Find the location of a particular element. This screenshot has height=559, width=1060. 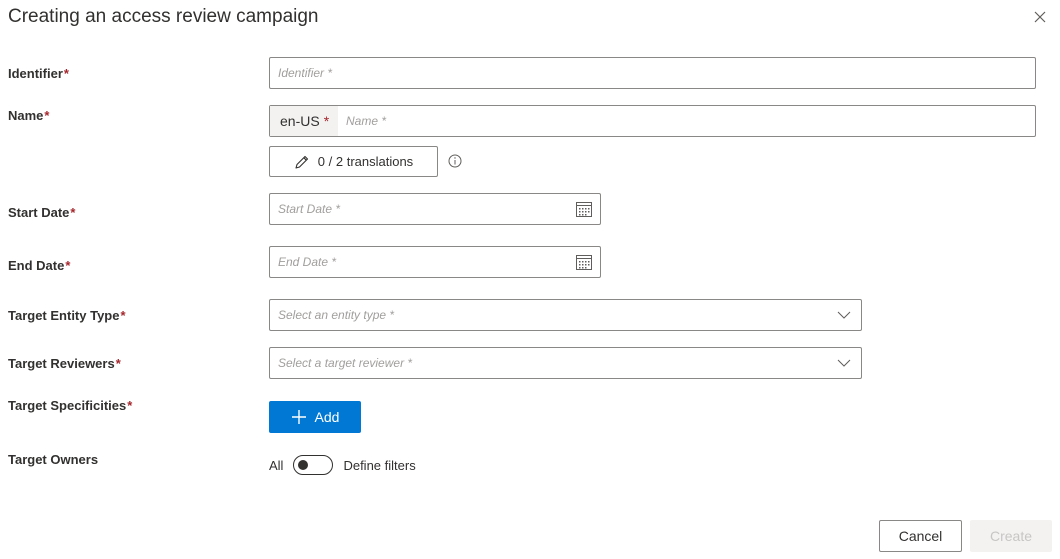

toggle-knob is located at coordinates (303, 465).